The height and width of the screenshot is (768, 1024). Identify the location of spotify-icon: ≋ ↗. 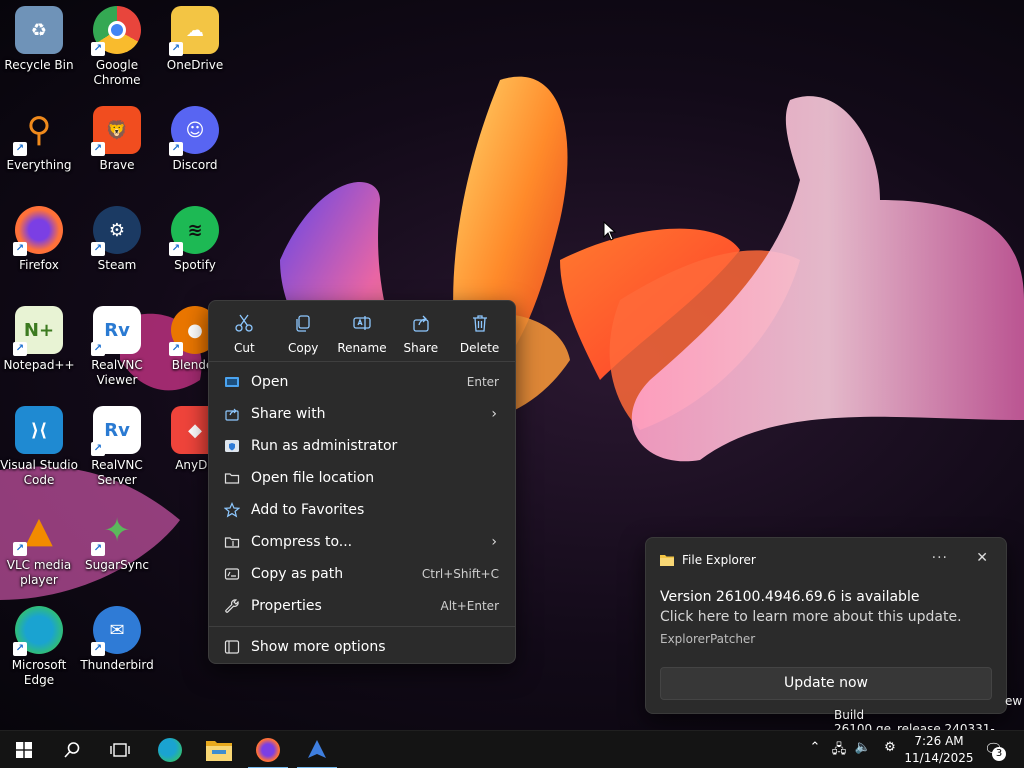
(194, 231).